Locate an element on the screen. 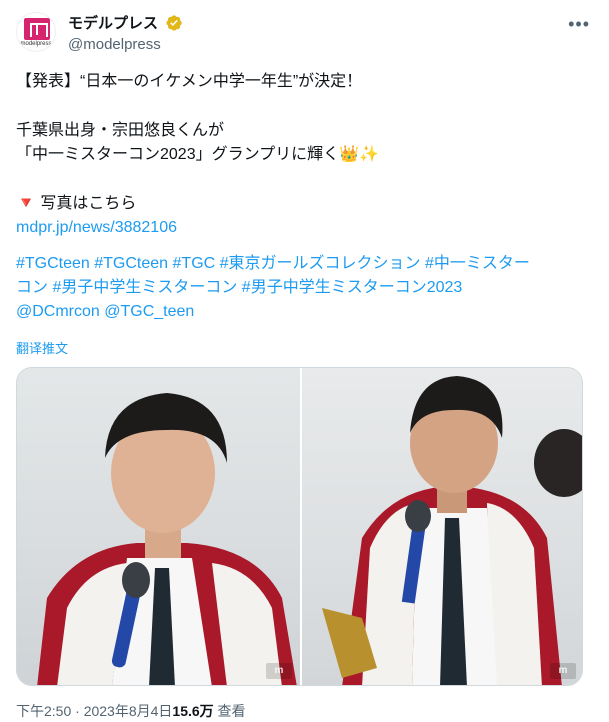 This screenshot has width=609, height=722. translate-tweet-link: 翻译推文 is located at coordinates (42, 347).